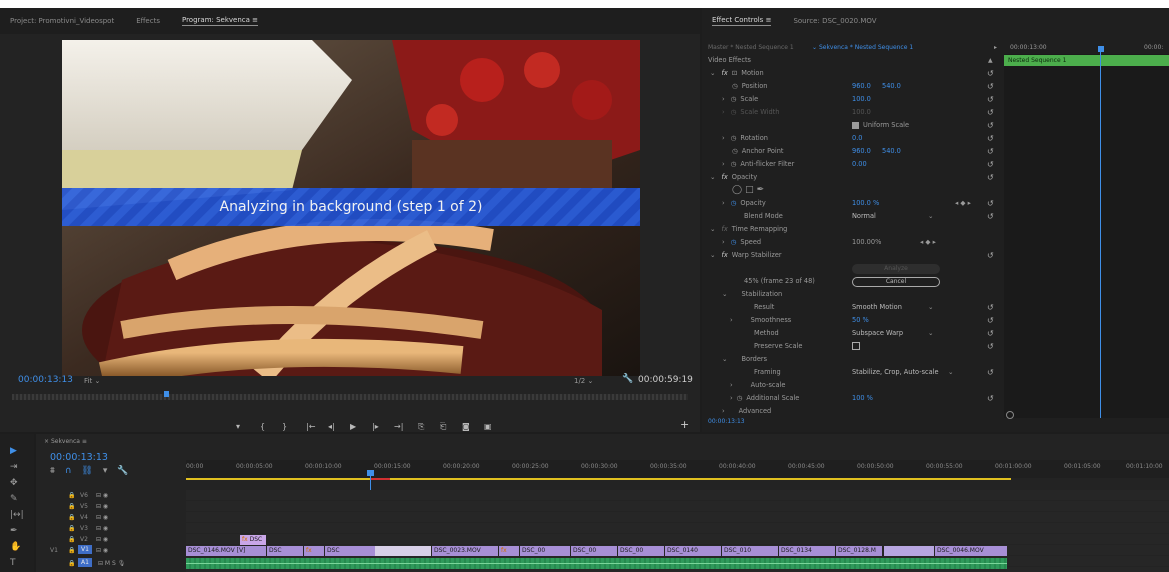 The height and width of the screenshot is (572, 1169). What do you see at coordinates (14, 531) in the screenshot?
I see `pen-icon: ✒` at bounding box center [14, 531].